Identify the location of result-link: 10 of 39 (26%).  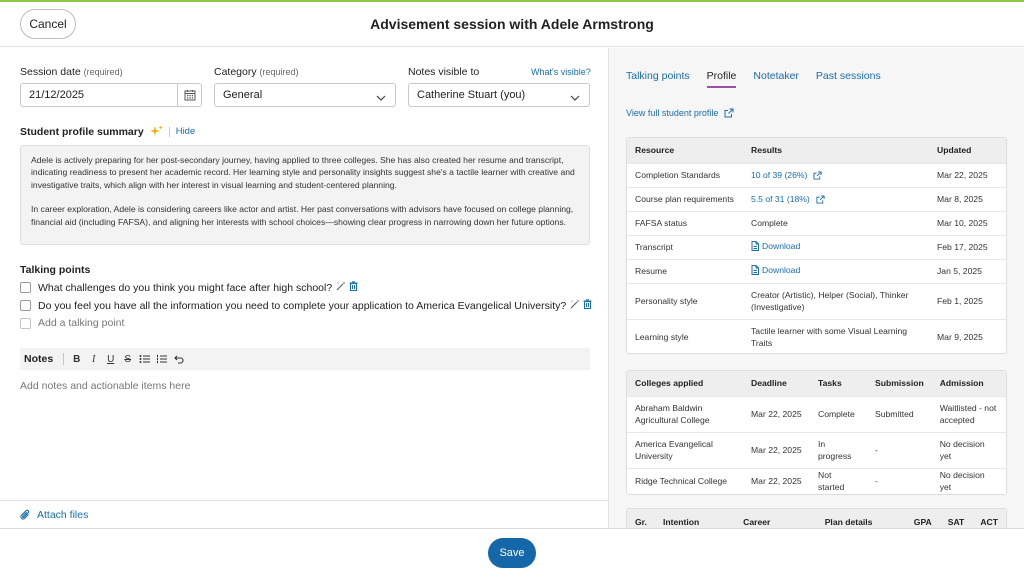
(786, 175).